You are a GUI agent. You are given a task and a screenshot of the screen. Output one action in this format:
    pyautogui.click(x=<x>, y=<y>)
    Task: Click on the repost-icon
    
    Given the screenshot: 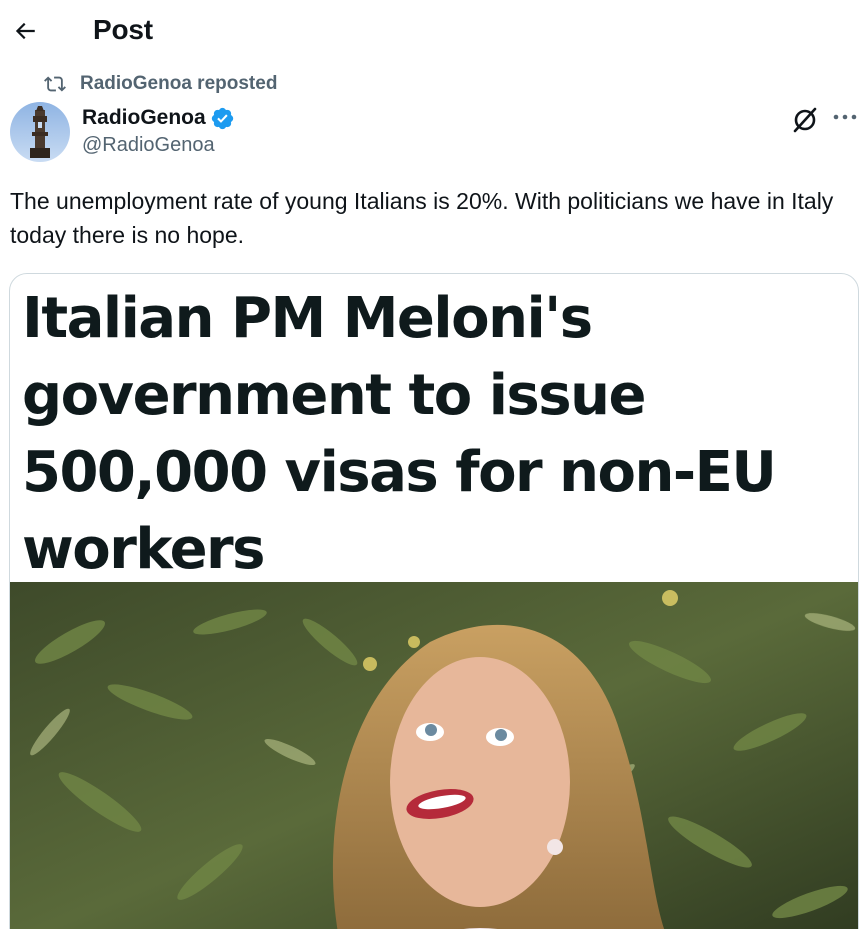 What is the action you would take?
    pyautogui.click(x=55, y=84)
    